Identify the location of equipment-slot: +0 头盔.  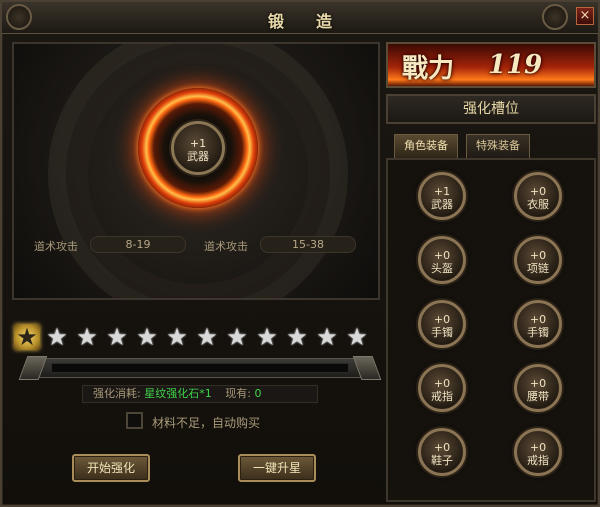
(442, 260).